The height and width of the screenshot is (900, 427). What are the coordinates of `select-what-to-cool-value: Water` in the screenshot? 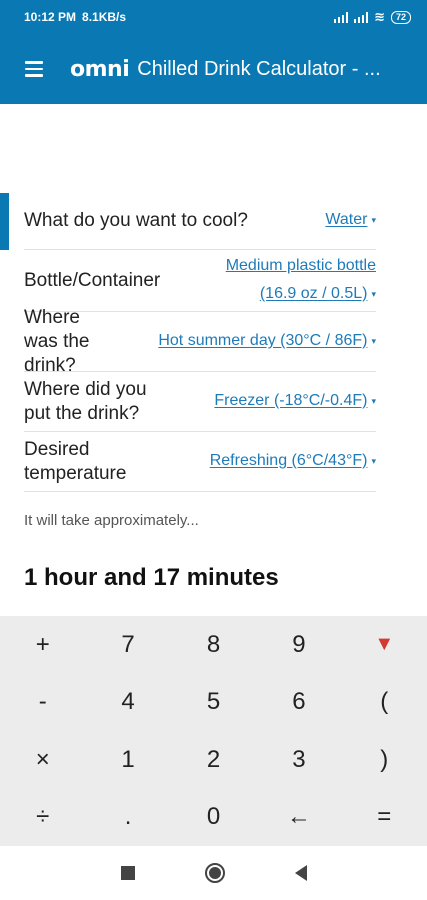 It's located at (346, 220).